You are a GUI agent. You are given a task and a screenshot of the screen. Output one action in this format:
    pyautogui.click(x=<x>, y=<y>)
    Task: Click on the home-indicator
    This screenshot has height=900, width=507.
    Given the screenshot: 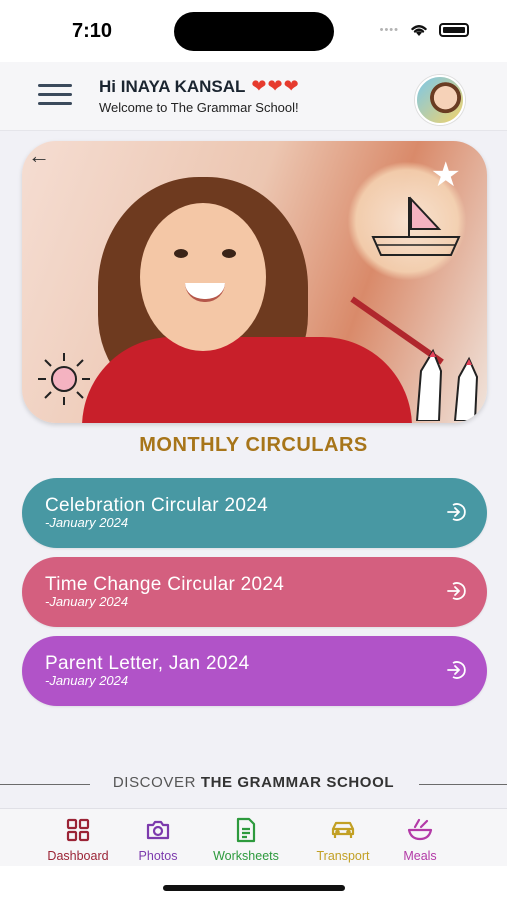 What is the action you would take?
    pyautogui.click(x=254, y=888)
    